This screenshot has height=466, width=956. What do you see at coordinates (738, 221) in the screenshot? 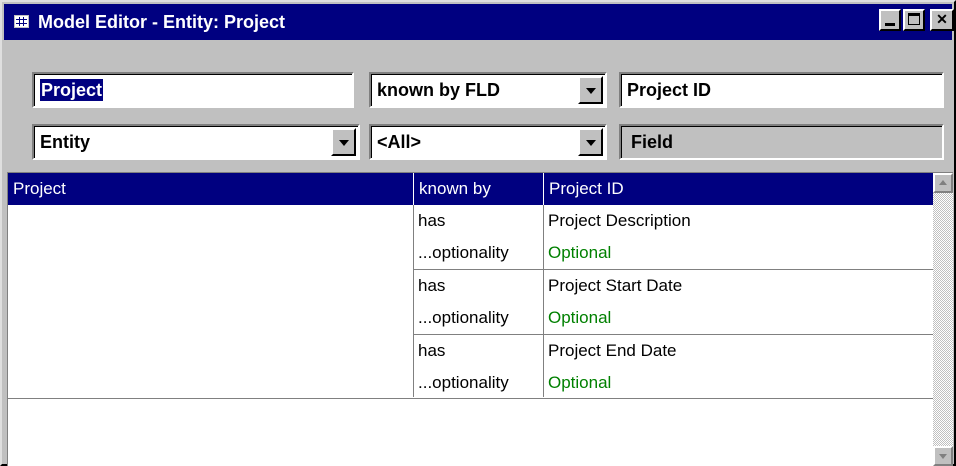
I see `field-cell: Project Description` at bounding box center [738, 221].